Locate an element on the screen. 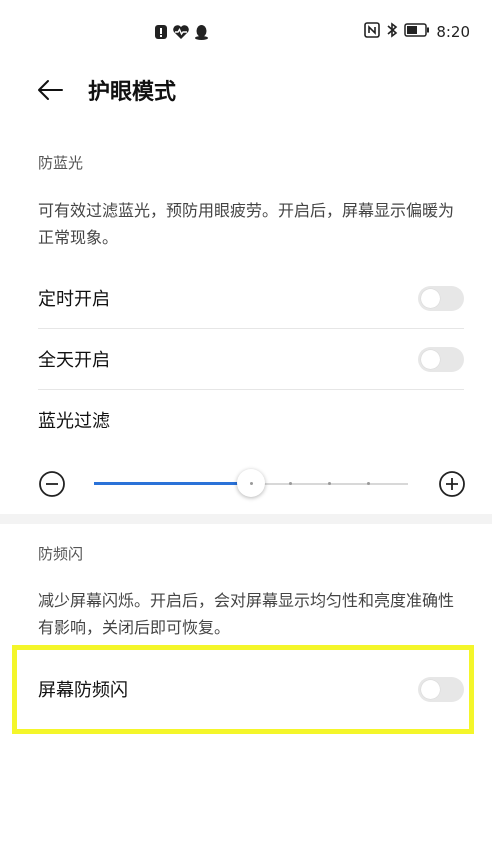 This screenshot has height=844, width=492. status-center-icons is located at coordinates (181, 34).